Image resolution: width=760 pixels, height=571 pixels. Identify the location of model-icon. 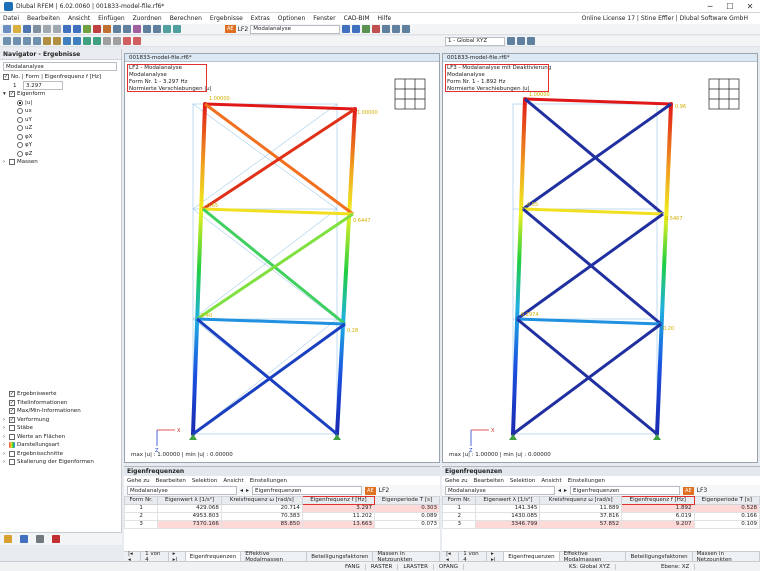
(87, 29).